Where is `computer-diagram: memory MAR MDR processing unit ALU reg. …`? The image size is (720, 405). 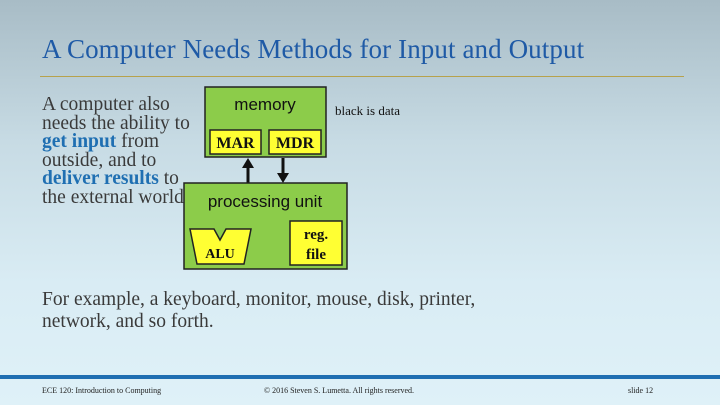
computer-diagram: memory MAR MDR processing unit ALU reg. … is located at coordinates (291, 178).